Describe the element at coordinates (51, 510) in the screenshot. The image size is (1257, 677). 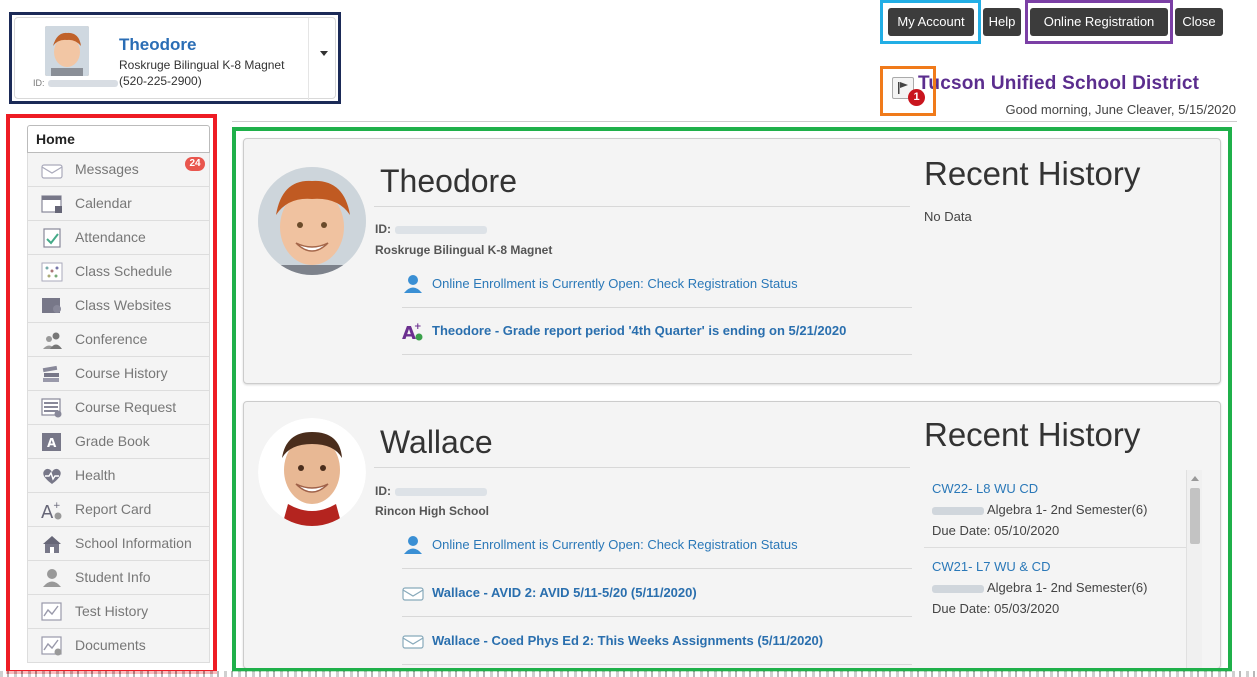
I see `report-card-icon: A +` at that location.